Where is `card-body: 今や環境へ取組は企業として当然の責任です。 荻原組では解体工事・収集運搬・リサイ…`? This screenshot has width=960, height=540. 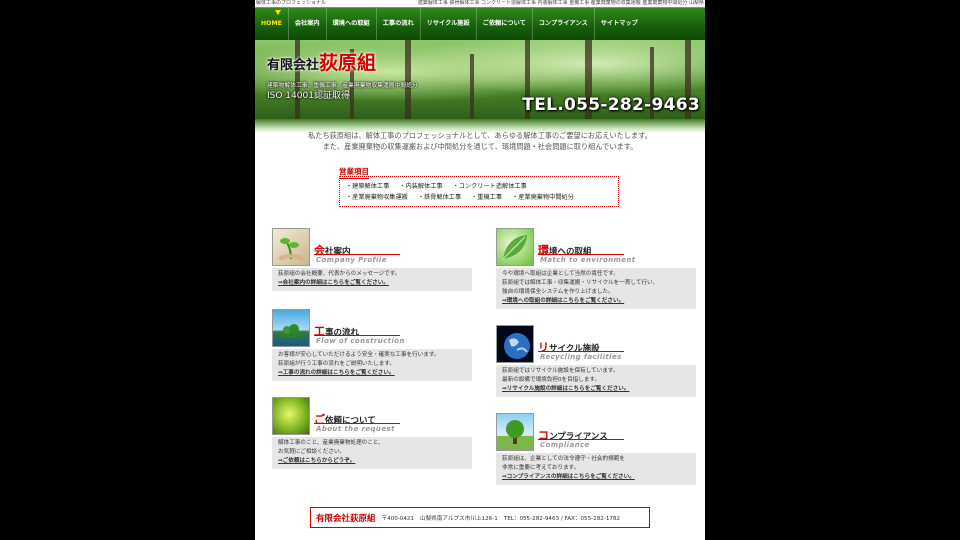 card-body: 今や環境へ取組は企業として当然の責任です。 荻原組では解体工事・収集運搬・リサイ… is located at coordinates (596, 288).